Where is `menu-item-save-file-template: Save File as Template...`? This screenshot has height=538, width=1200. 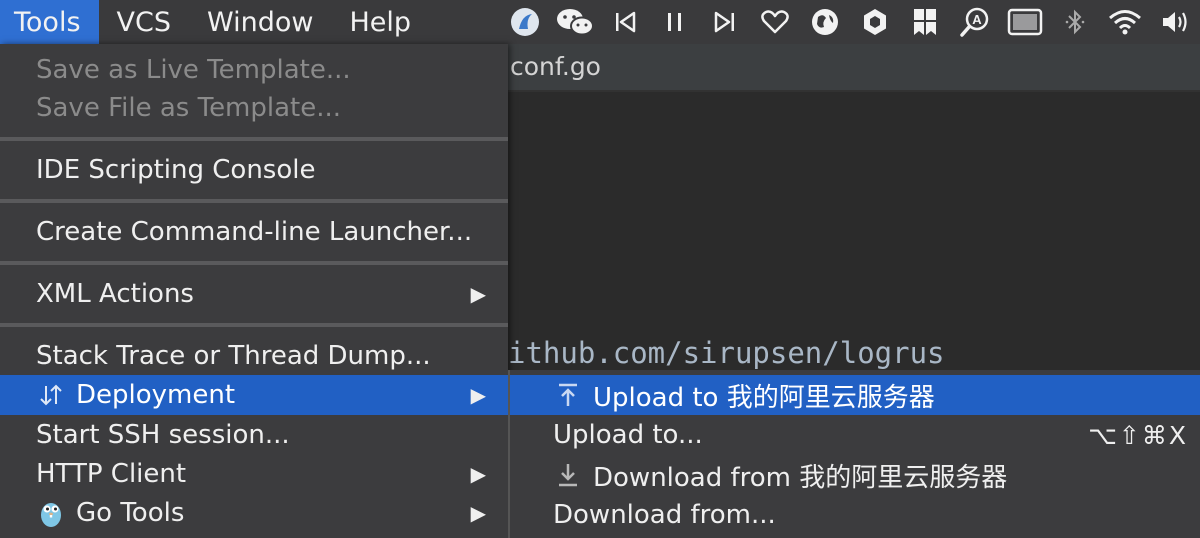
menu-item-save-file-template: Save File as Template... is located at coordinates (254, 108).